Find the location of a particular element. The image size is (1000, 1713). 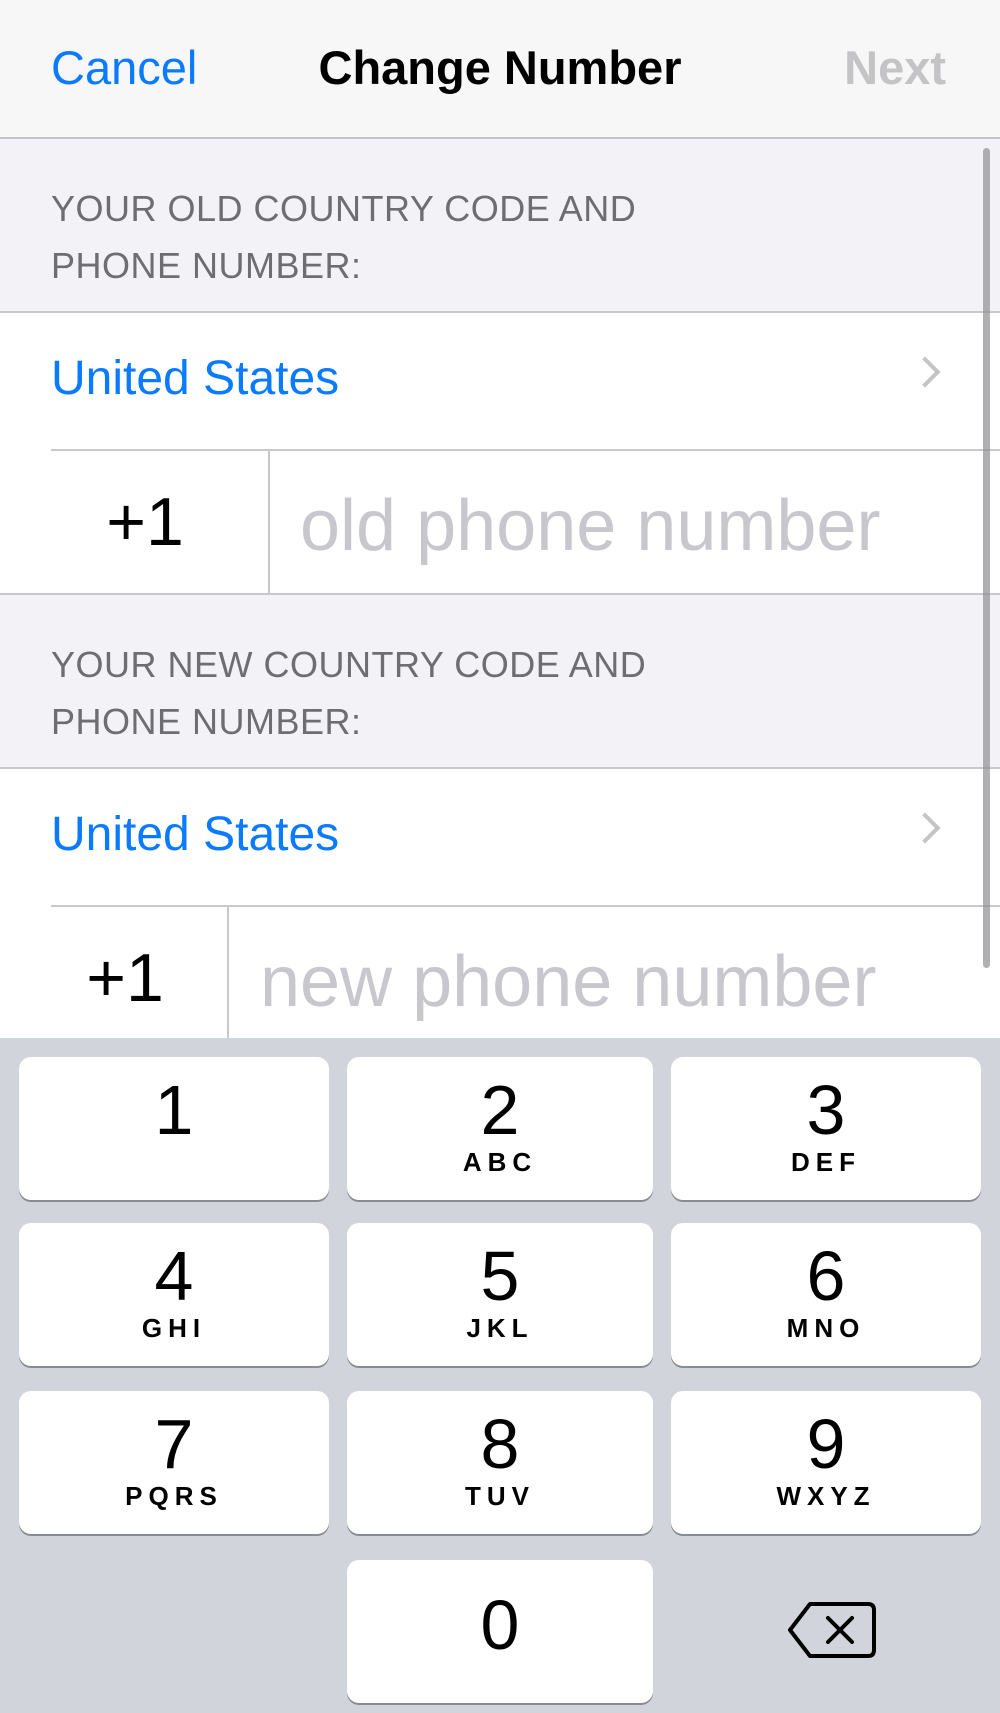

key-letters: GHI is located at coordinates (174, 1328).